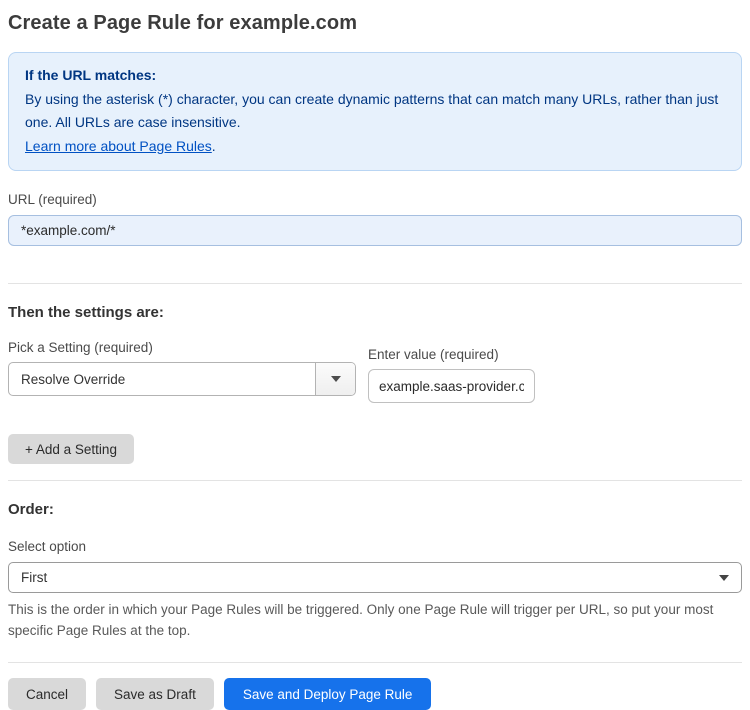 The image size is (750, 710). I want to click on setting-select-arrow-button, so click(335, 379).